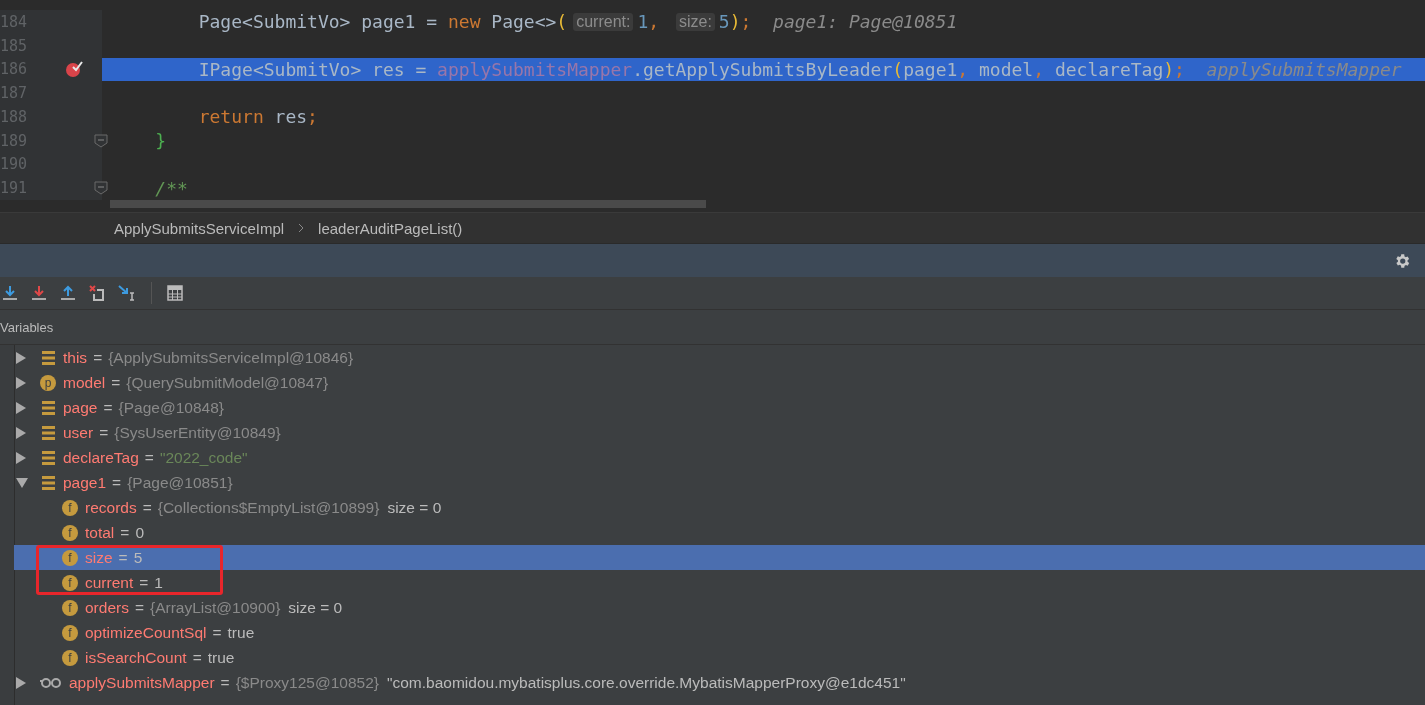  Describe the element at coordinates (171, 188) in the screenshot. I see `code-token: /**` at that location.